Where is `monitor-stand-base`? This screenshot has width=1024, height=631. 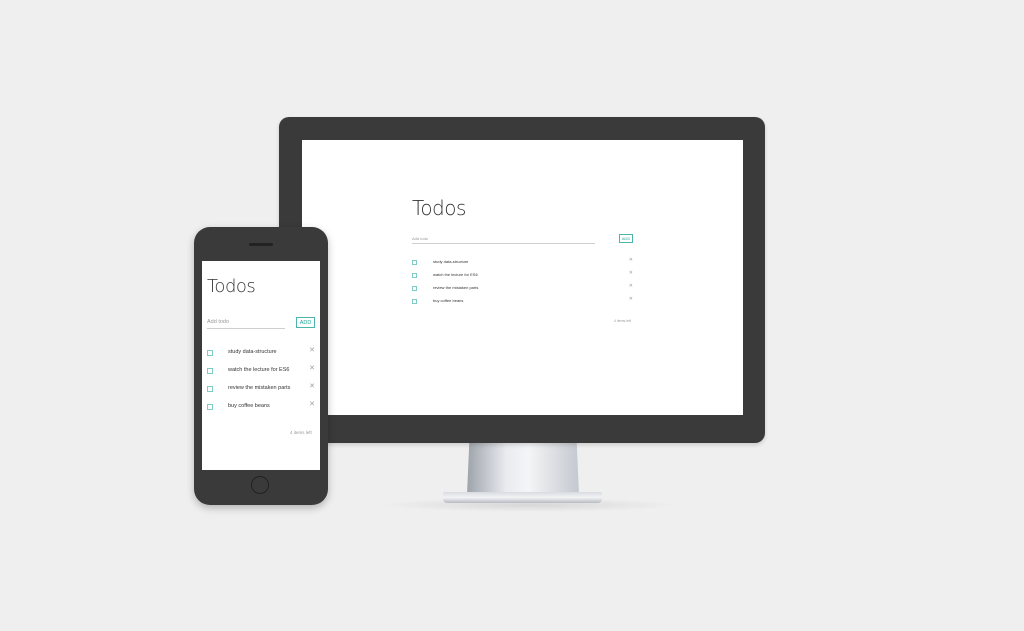
monitor-stand-base is located at coordinates (522, 497).